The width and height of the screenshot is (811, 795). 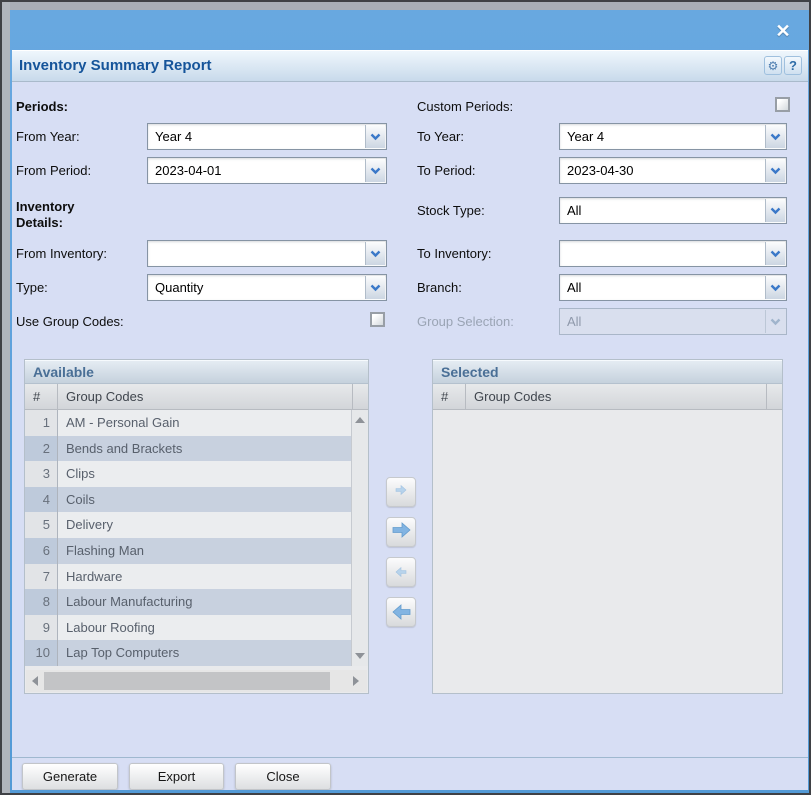 I want to click on branch-value: All, so click(x=574, y=287).